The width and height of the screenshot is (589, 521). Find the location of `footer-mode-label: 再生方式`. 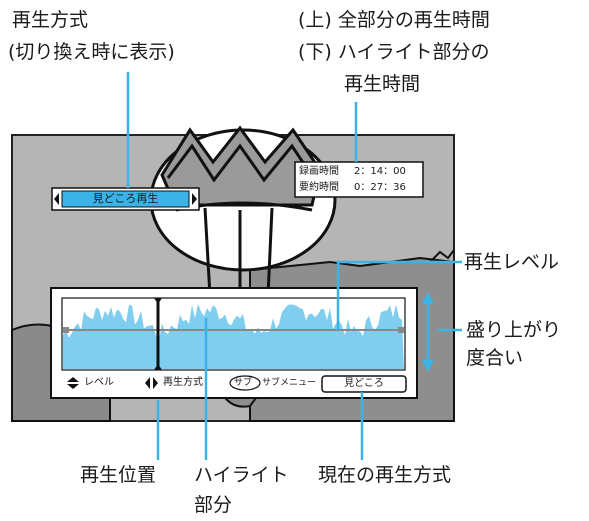

footer-mode-label: 再生方式 is located at coordinates (183, 382).